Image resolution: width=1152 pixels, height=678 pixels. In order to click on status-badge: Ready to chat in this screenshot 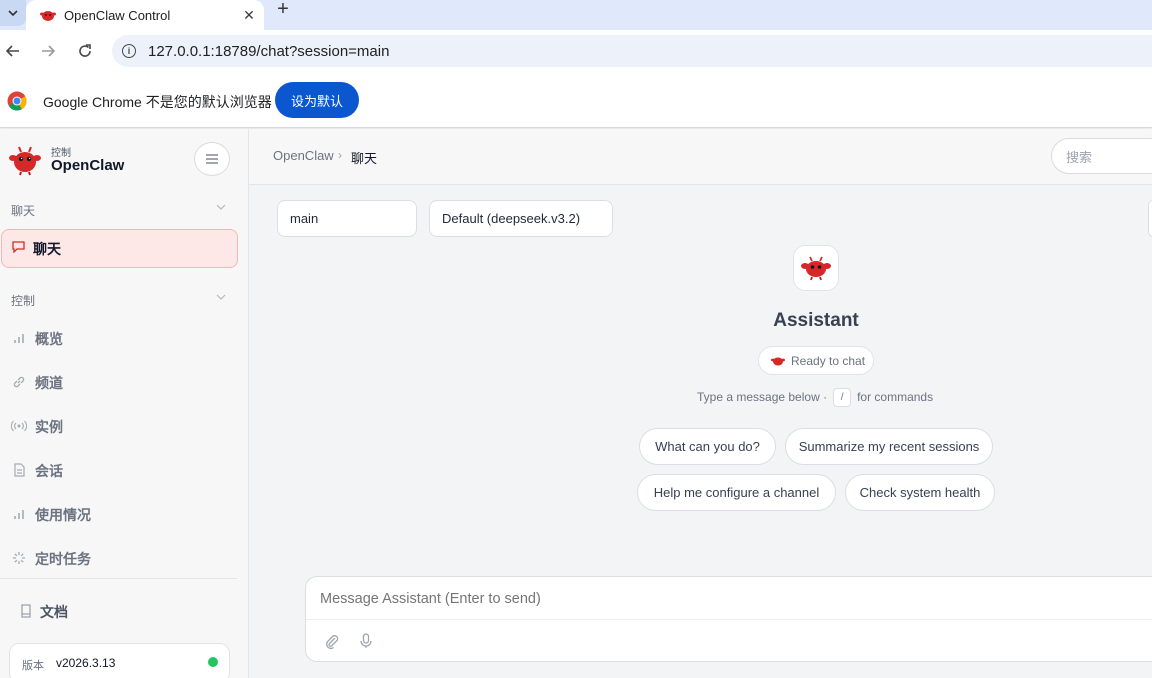, I will do `click(816, 360)`.